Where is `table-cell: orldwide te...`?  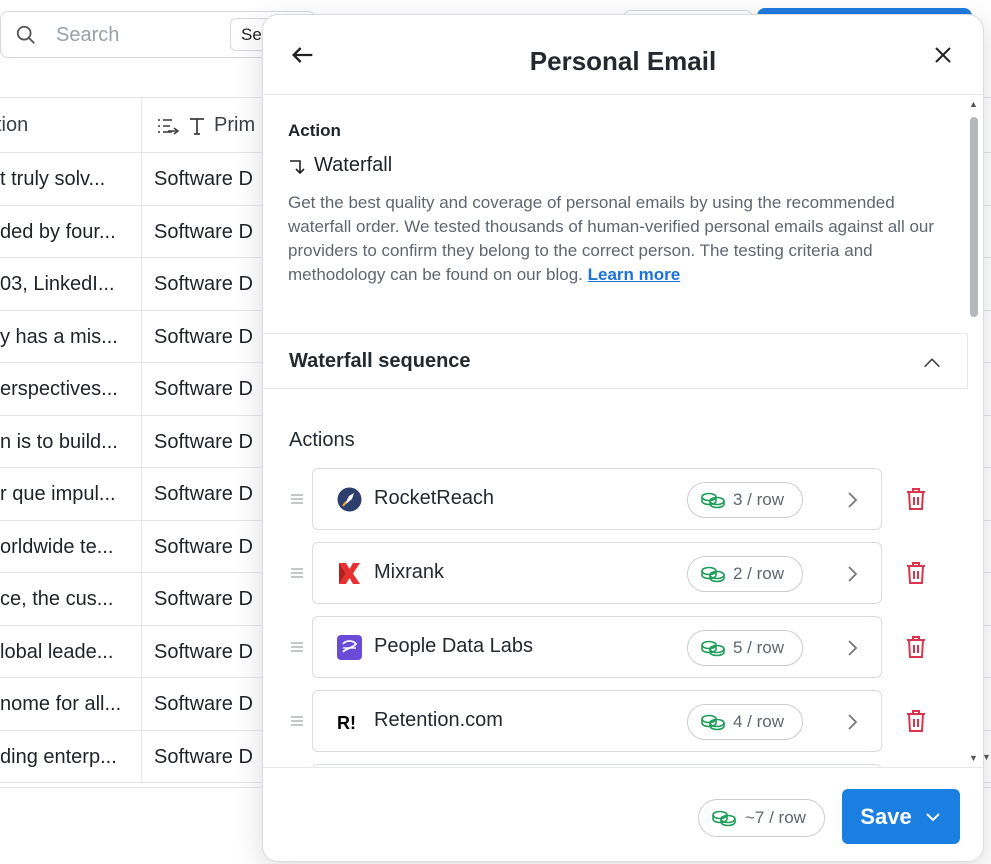
table-cell: orldwide te... is located at coordinates (56, 547).